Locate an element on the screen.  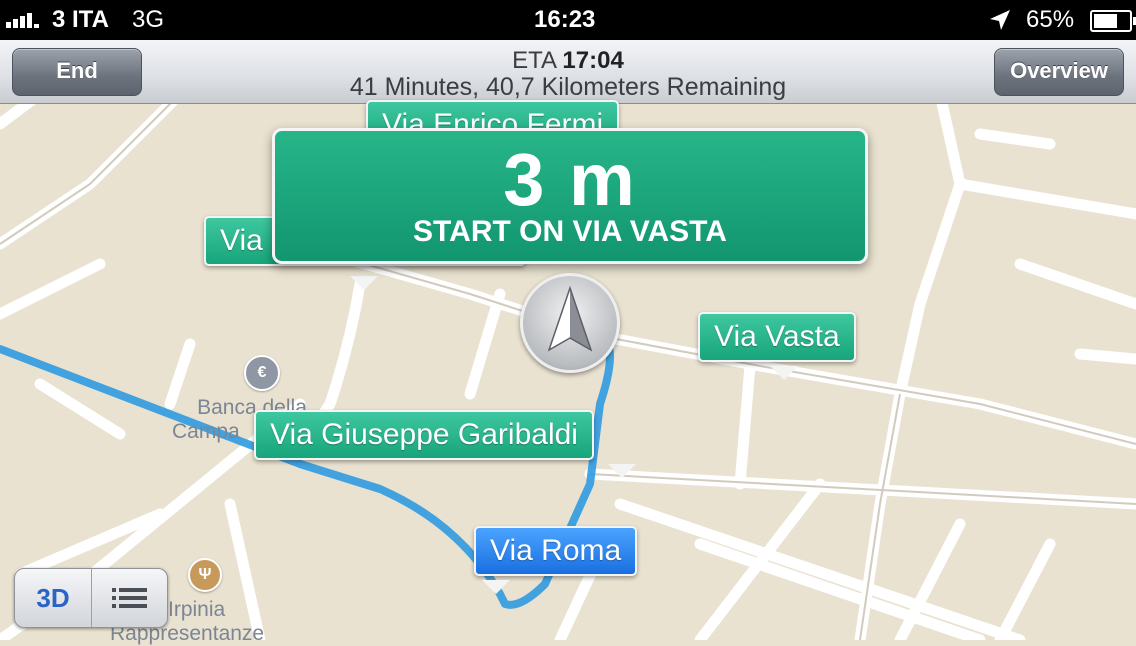
restaurant-icon: Ψ is located at coordinates (205, 575).